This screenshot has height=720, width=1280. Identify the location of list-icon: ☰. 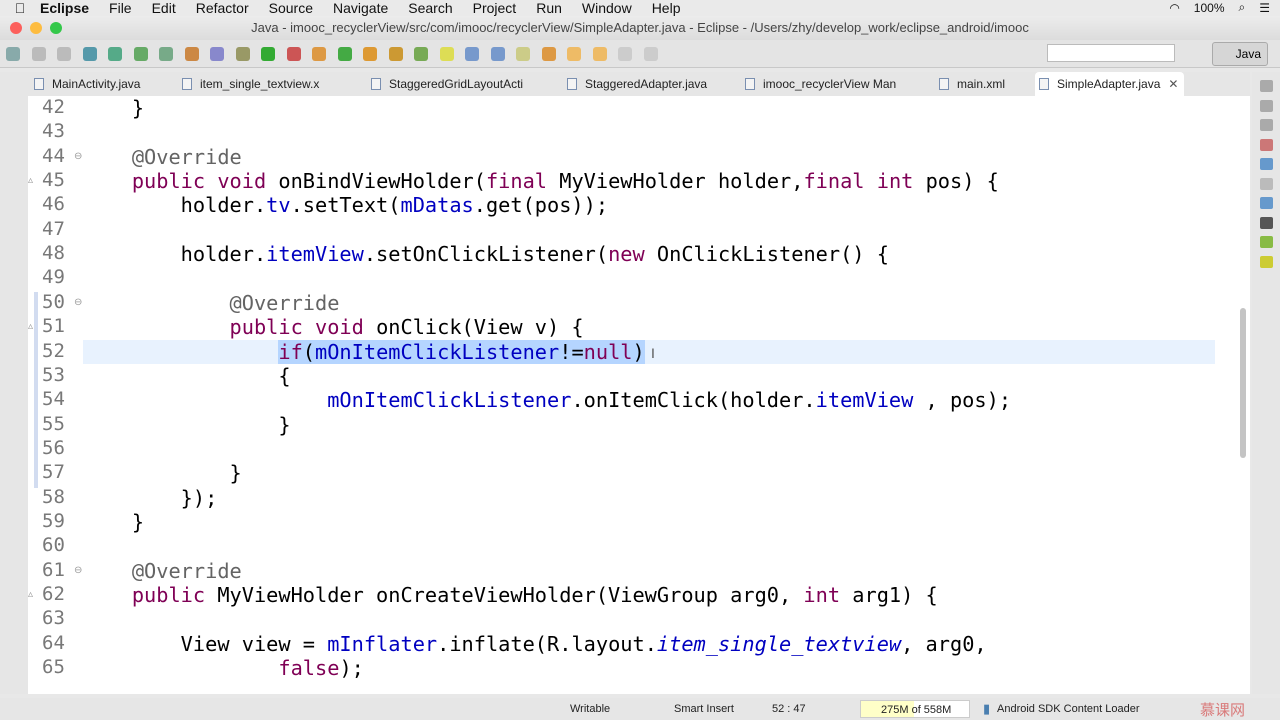
(1264, 8).